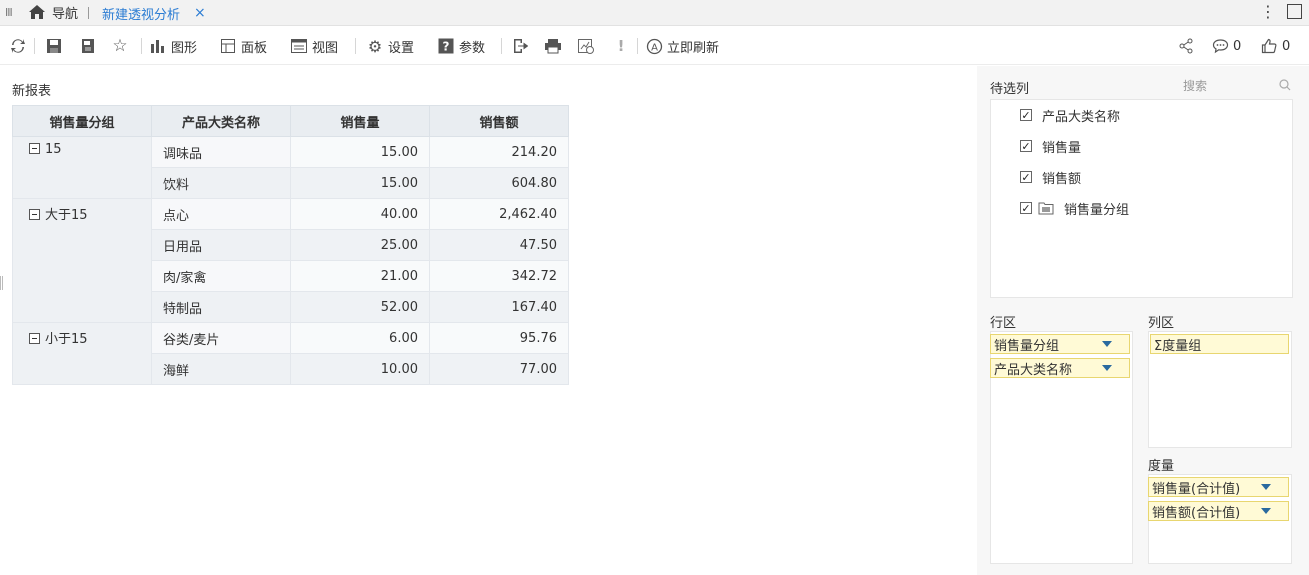  I want to click on col-field-pill: Σ度量组, so click(1219, 344).